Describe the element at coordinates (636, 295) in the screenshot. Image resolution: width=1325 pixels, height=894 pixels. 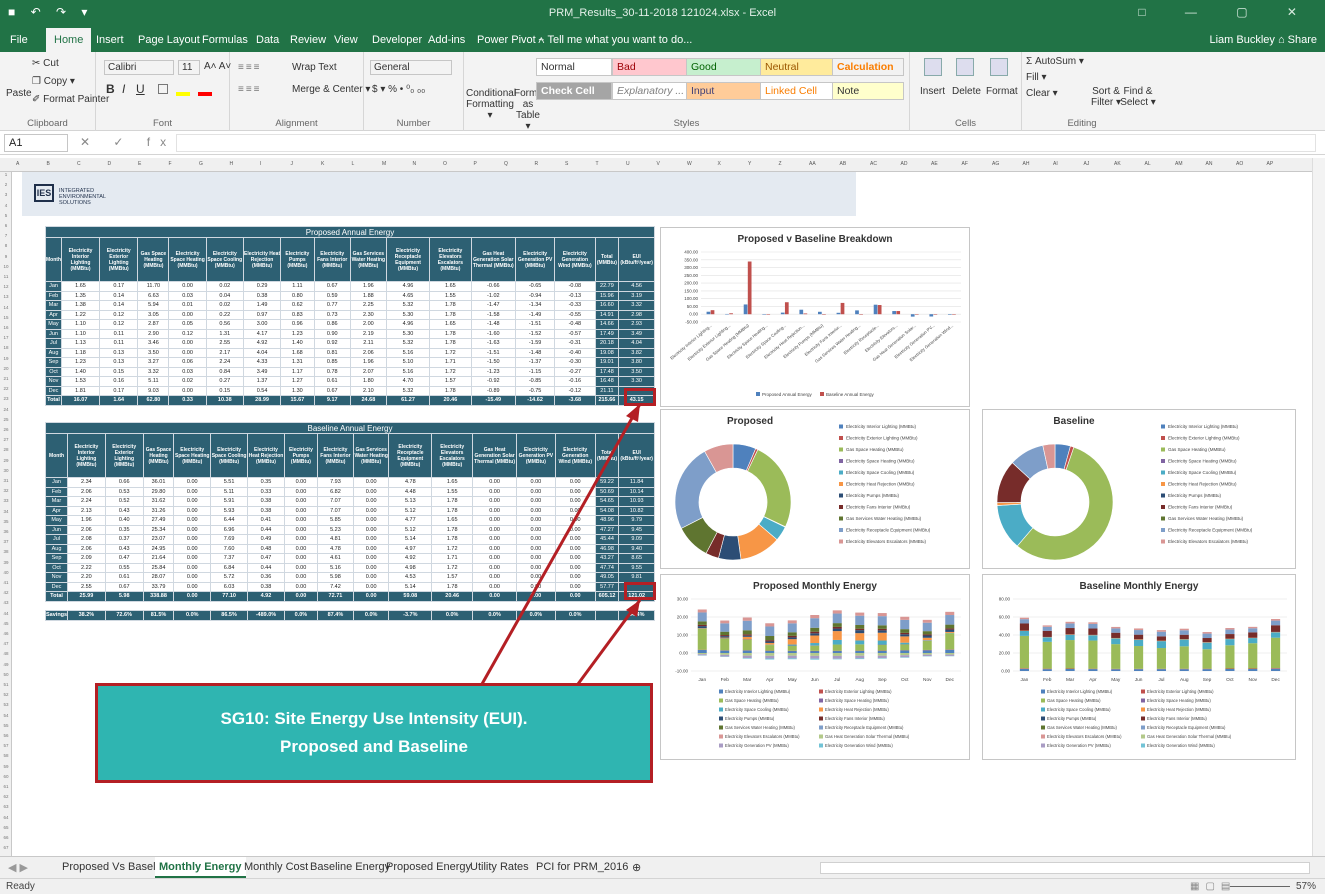
I see `table-cell: 3.19` at that location.